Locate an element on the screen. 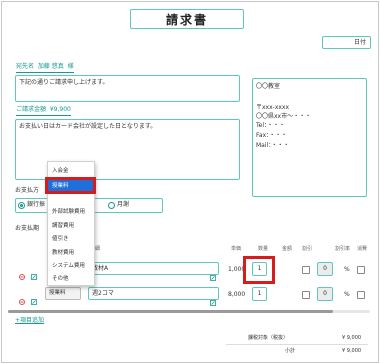  header-unit-price: 単価 is located at coordinates (236, 249).